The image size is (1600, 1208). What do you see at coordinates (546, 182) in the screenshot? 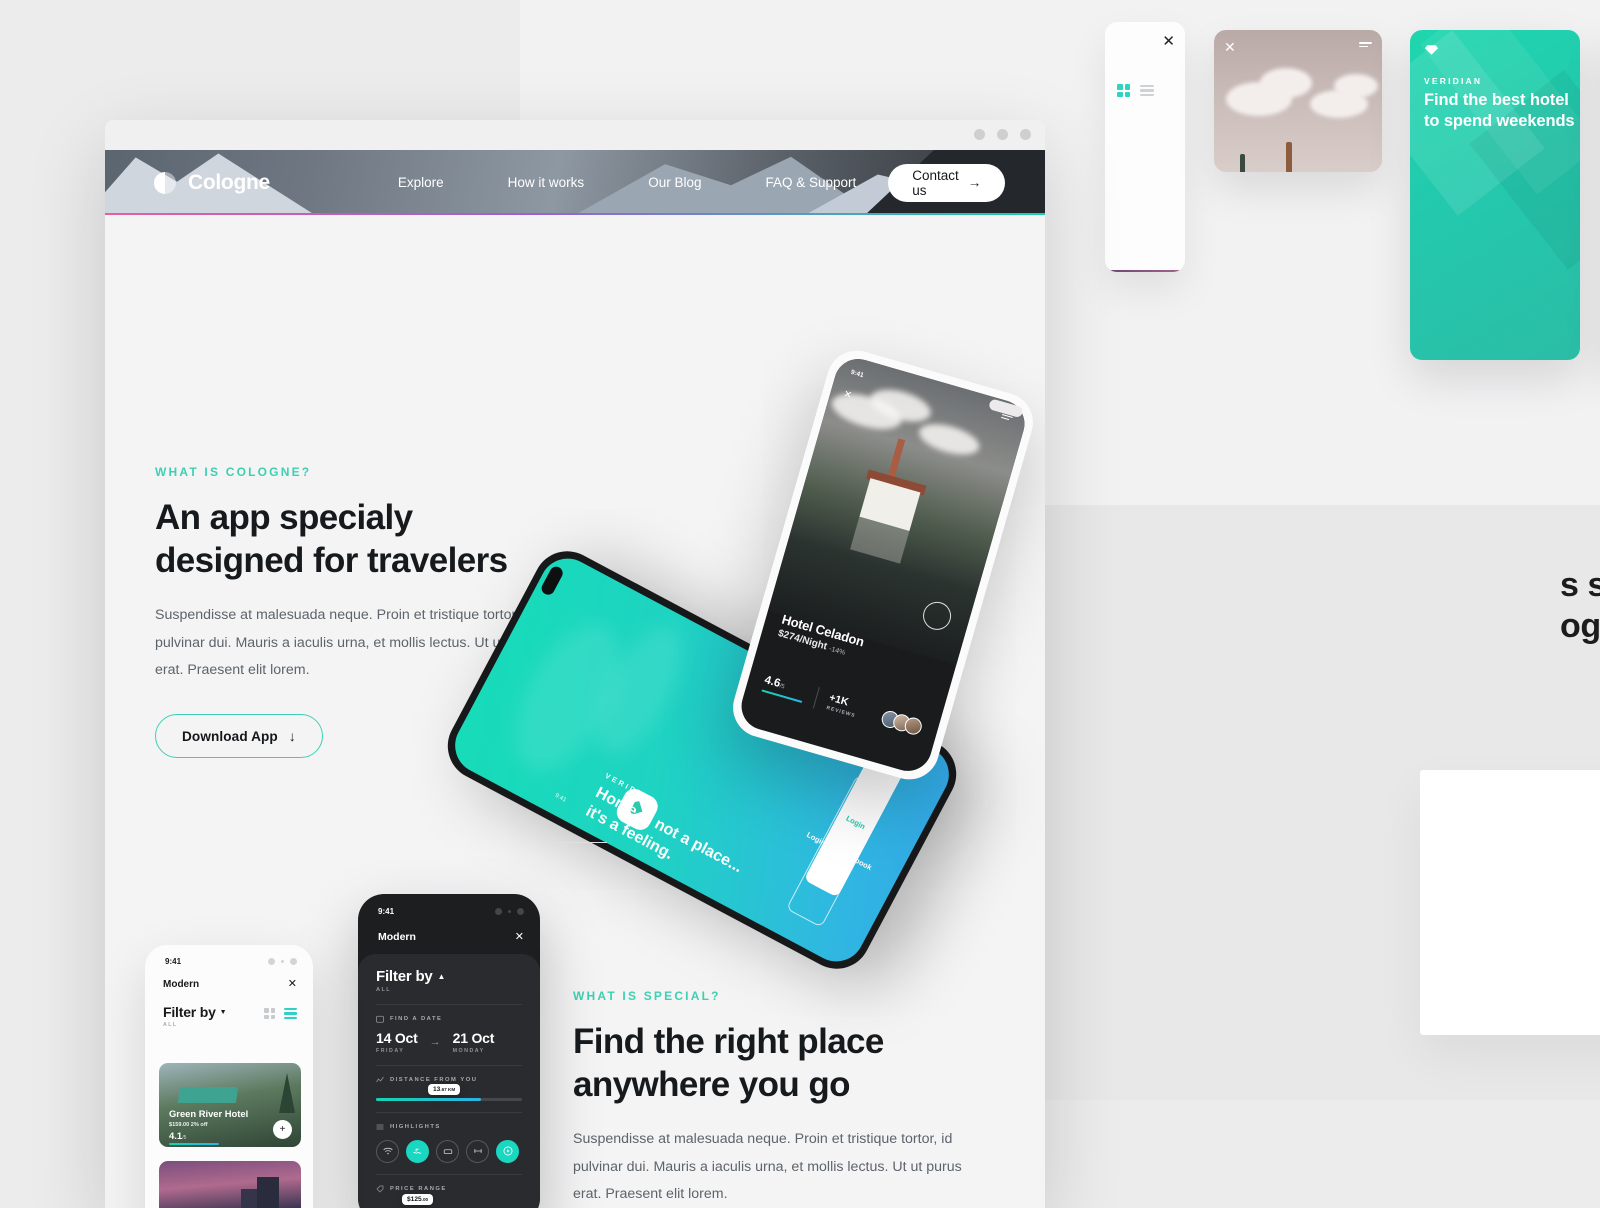
I see `nav-link-how-it-works: How it works` at bounding box center [546, 182].